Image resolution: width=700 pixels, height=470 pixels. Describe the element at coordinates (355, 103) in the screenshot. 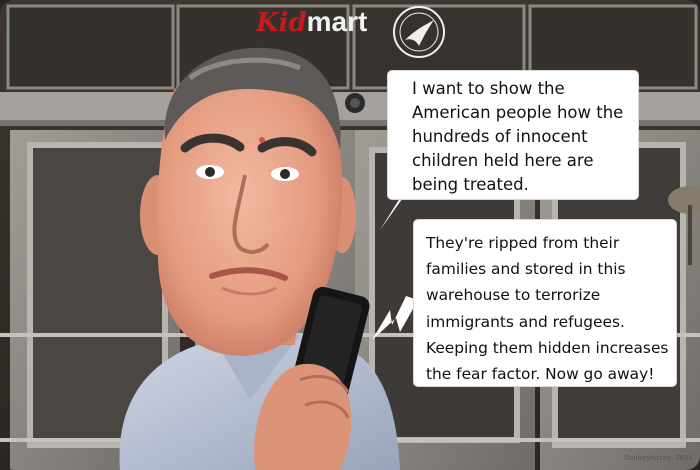

I see `security-camera-icon` at that location.